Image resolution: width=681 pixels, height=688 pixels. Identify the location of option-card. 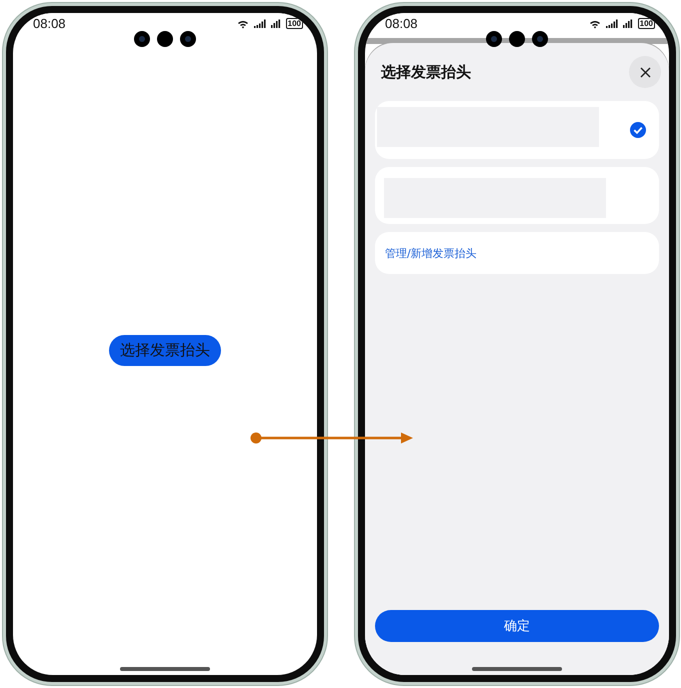
(517, 130).